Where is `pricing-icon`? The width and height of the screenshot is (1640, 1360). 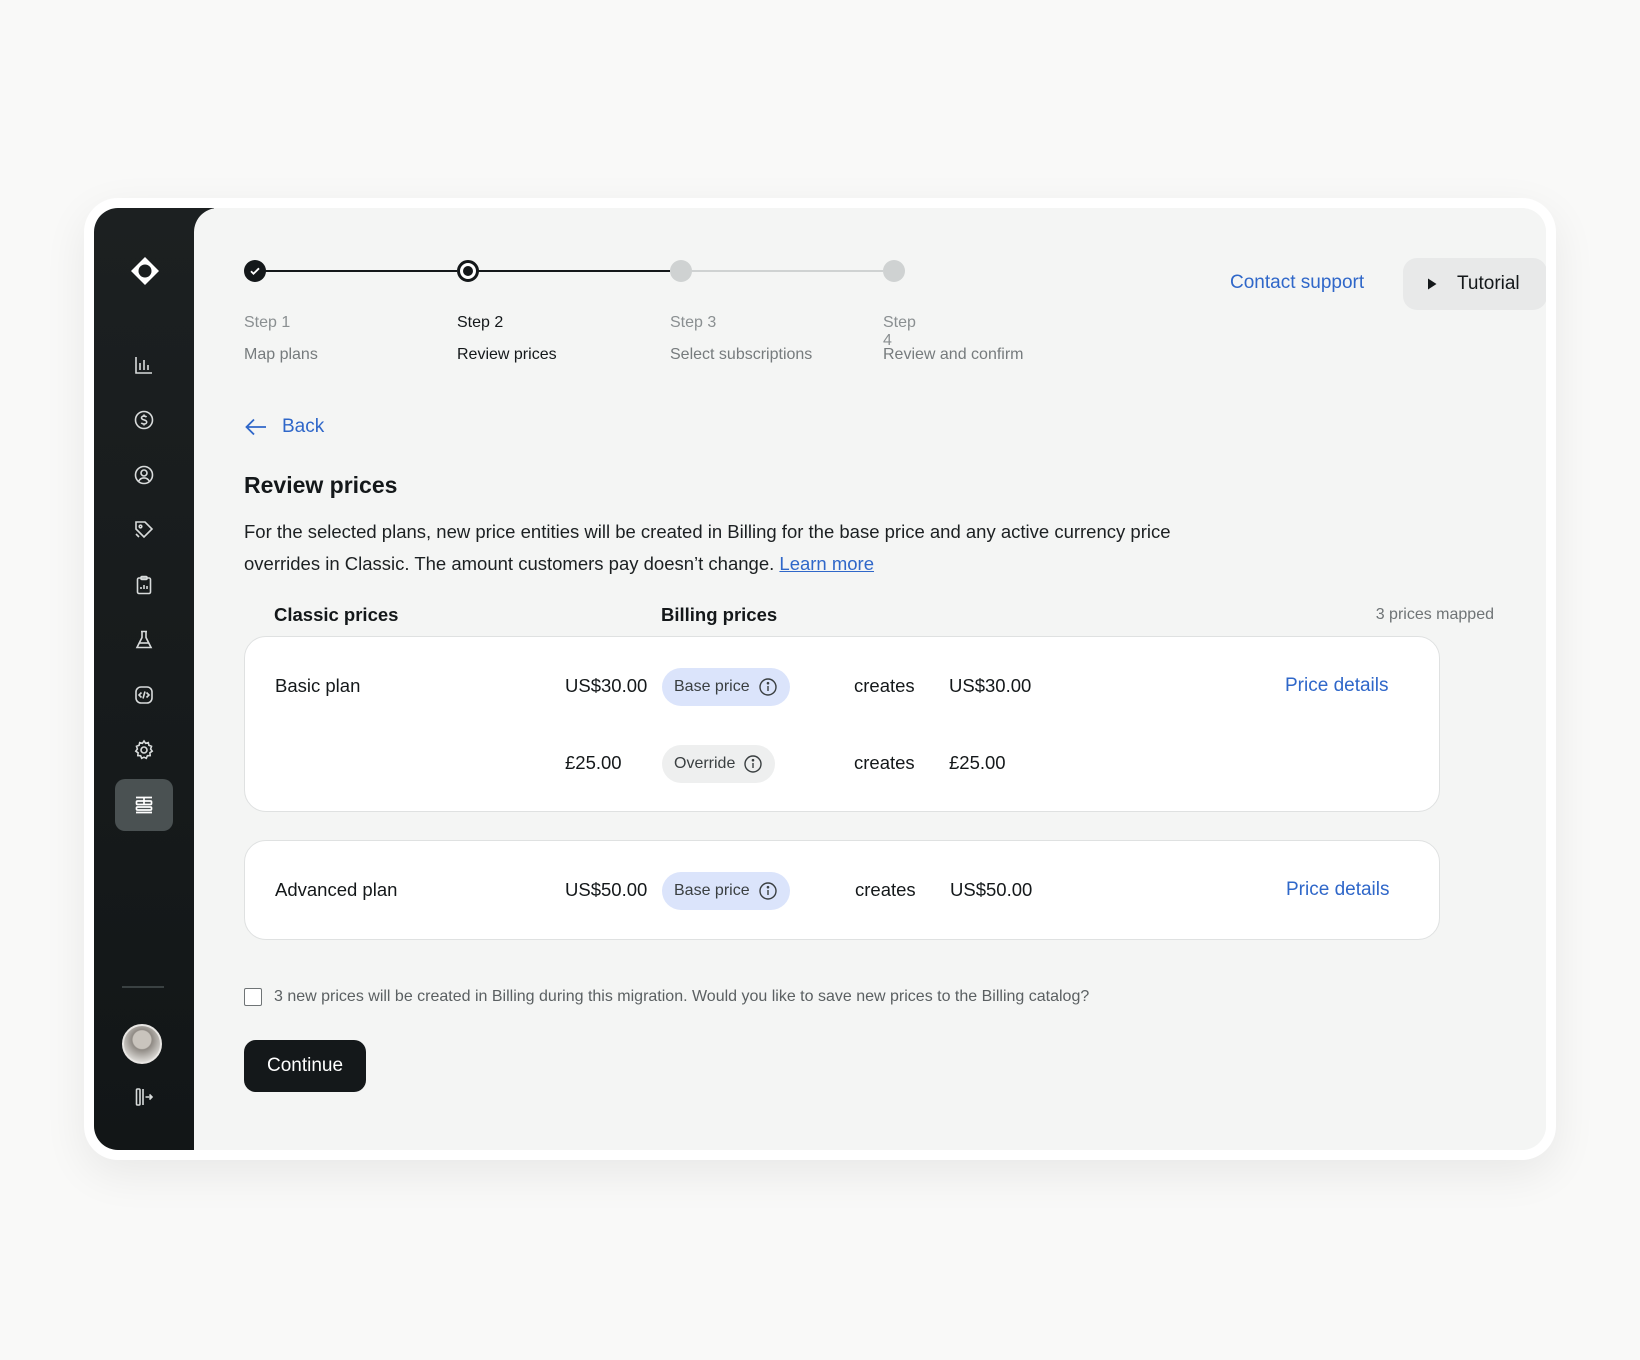 pricing-icon is located at coordinates (144, 530).